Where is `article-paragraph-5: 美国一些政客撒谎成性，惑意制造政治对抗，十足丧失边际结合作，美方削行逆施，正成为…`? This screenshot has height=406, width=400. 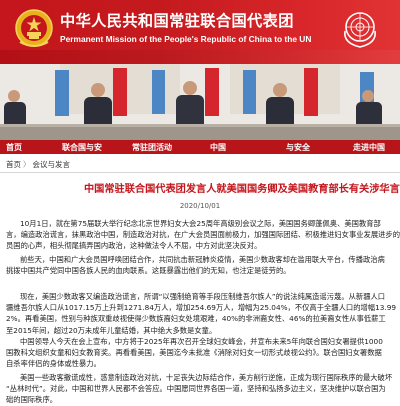 article-paragraph-5: 美国一些政客撒谎成性，惑意制造政治对抗，十足丧失边际结合作，美方削行逆施，正成为… is located at coordinates (203, 389).